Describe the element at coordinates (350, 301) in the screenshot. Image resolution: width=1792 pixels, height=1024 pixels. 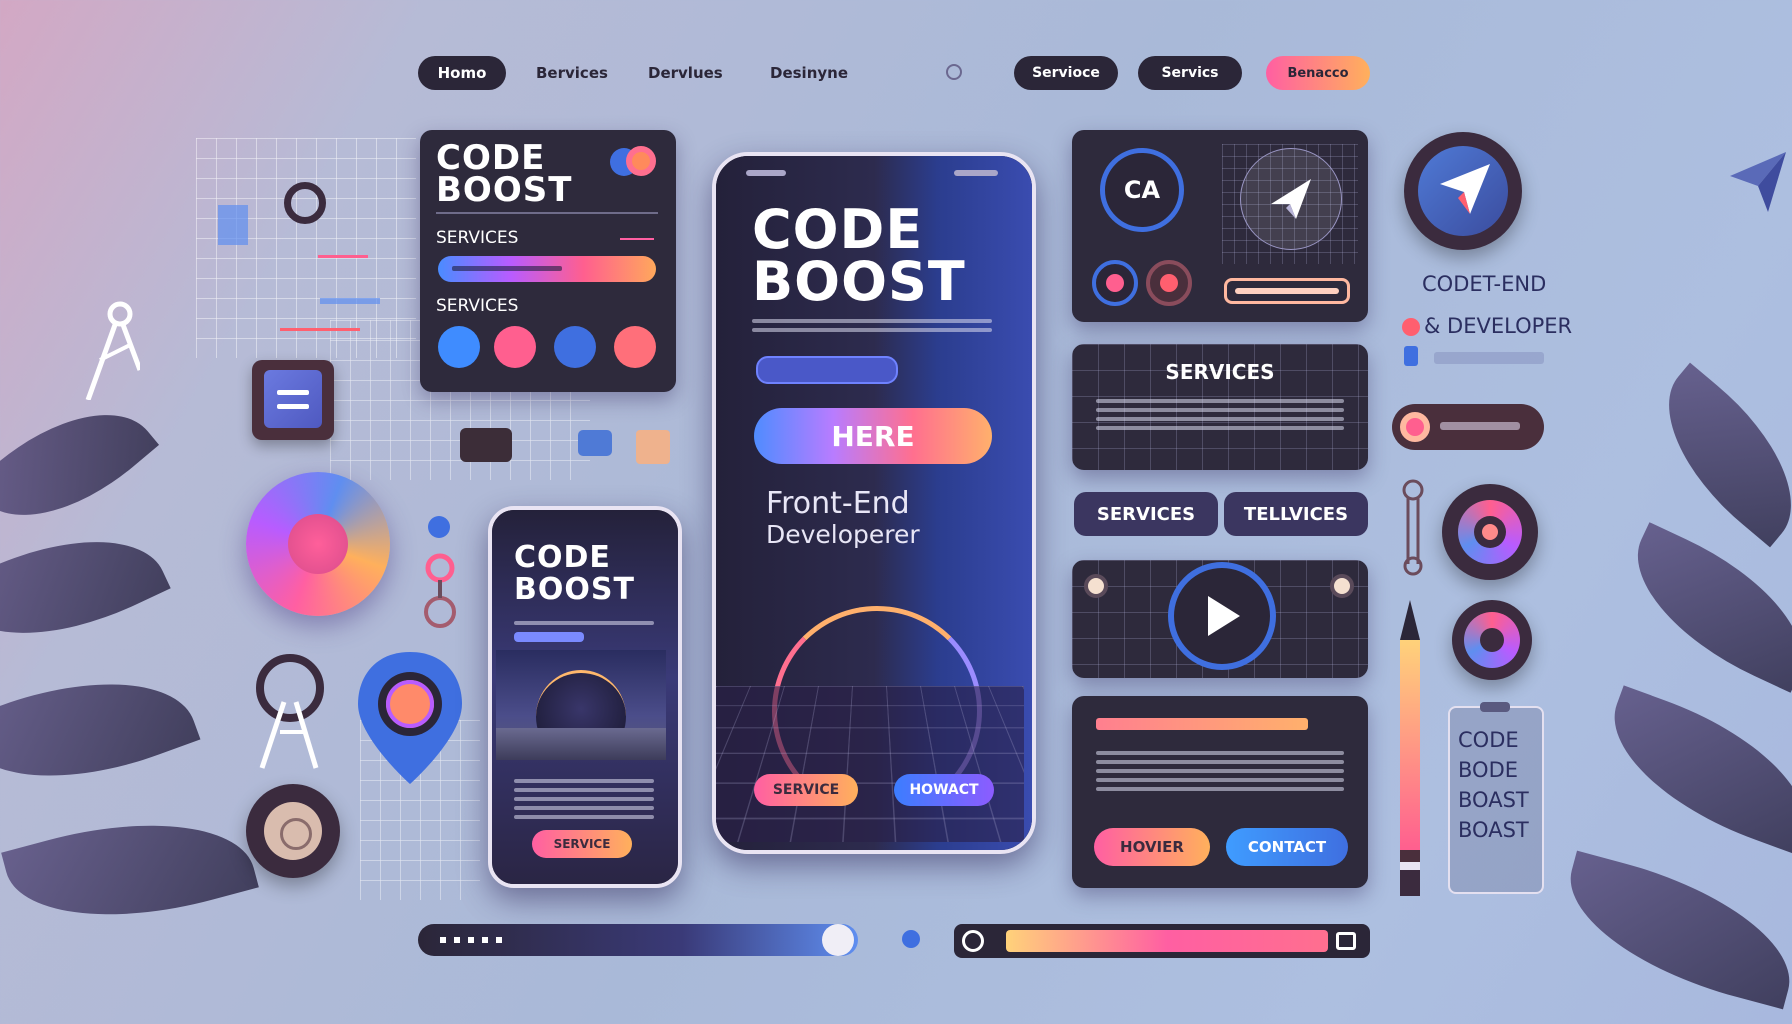
I see `blue-line` at that location.